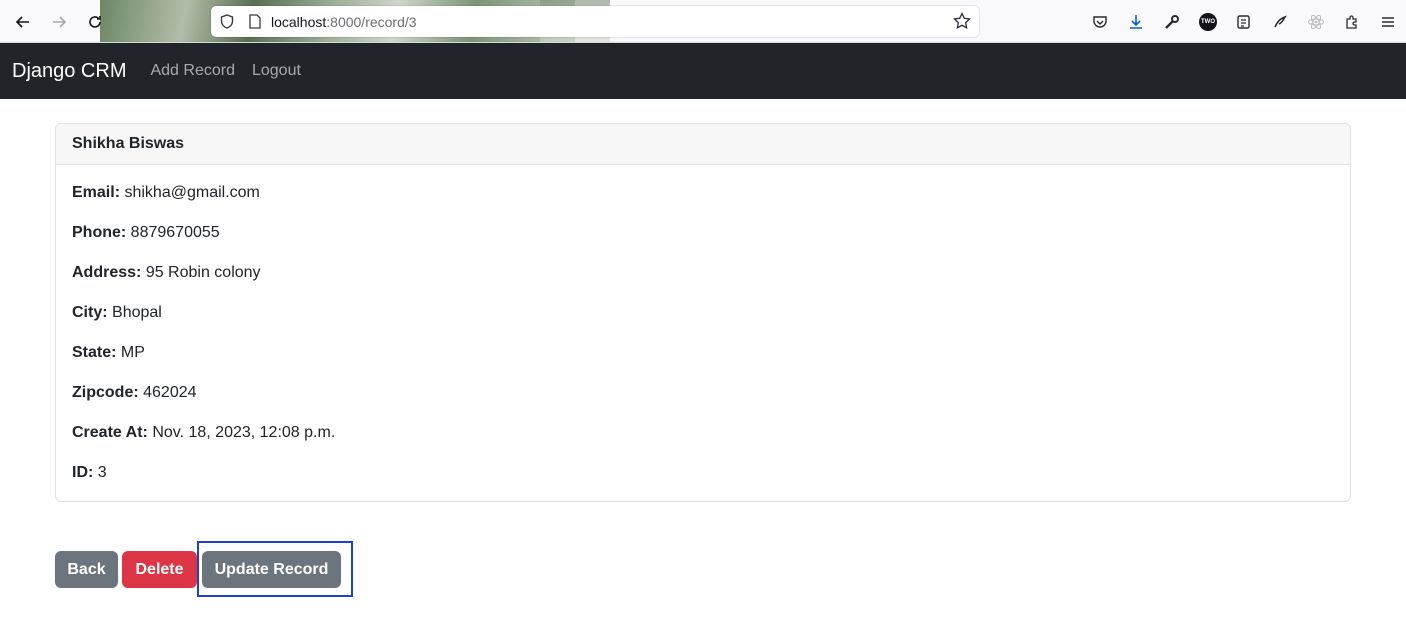  I want to click on field-address: Address: 95 Robin colony, so click(703, 283).